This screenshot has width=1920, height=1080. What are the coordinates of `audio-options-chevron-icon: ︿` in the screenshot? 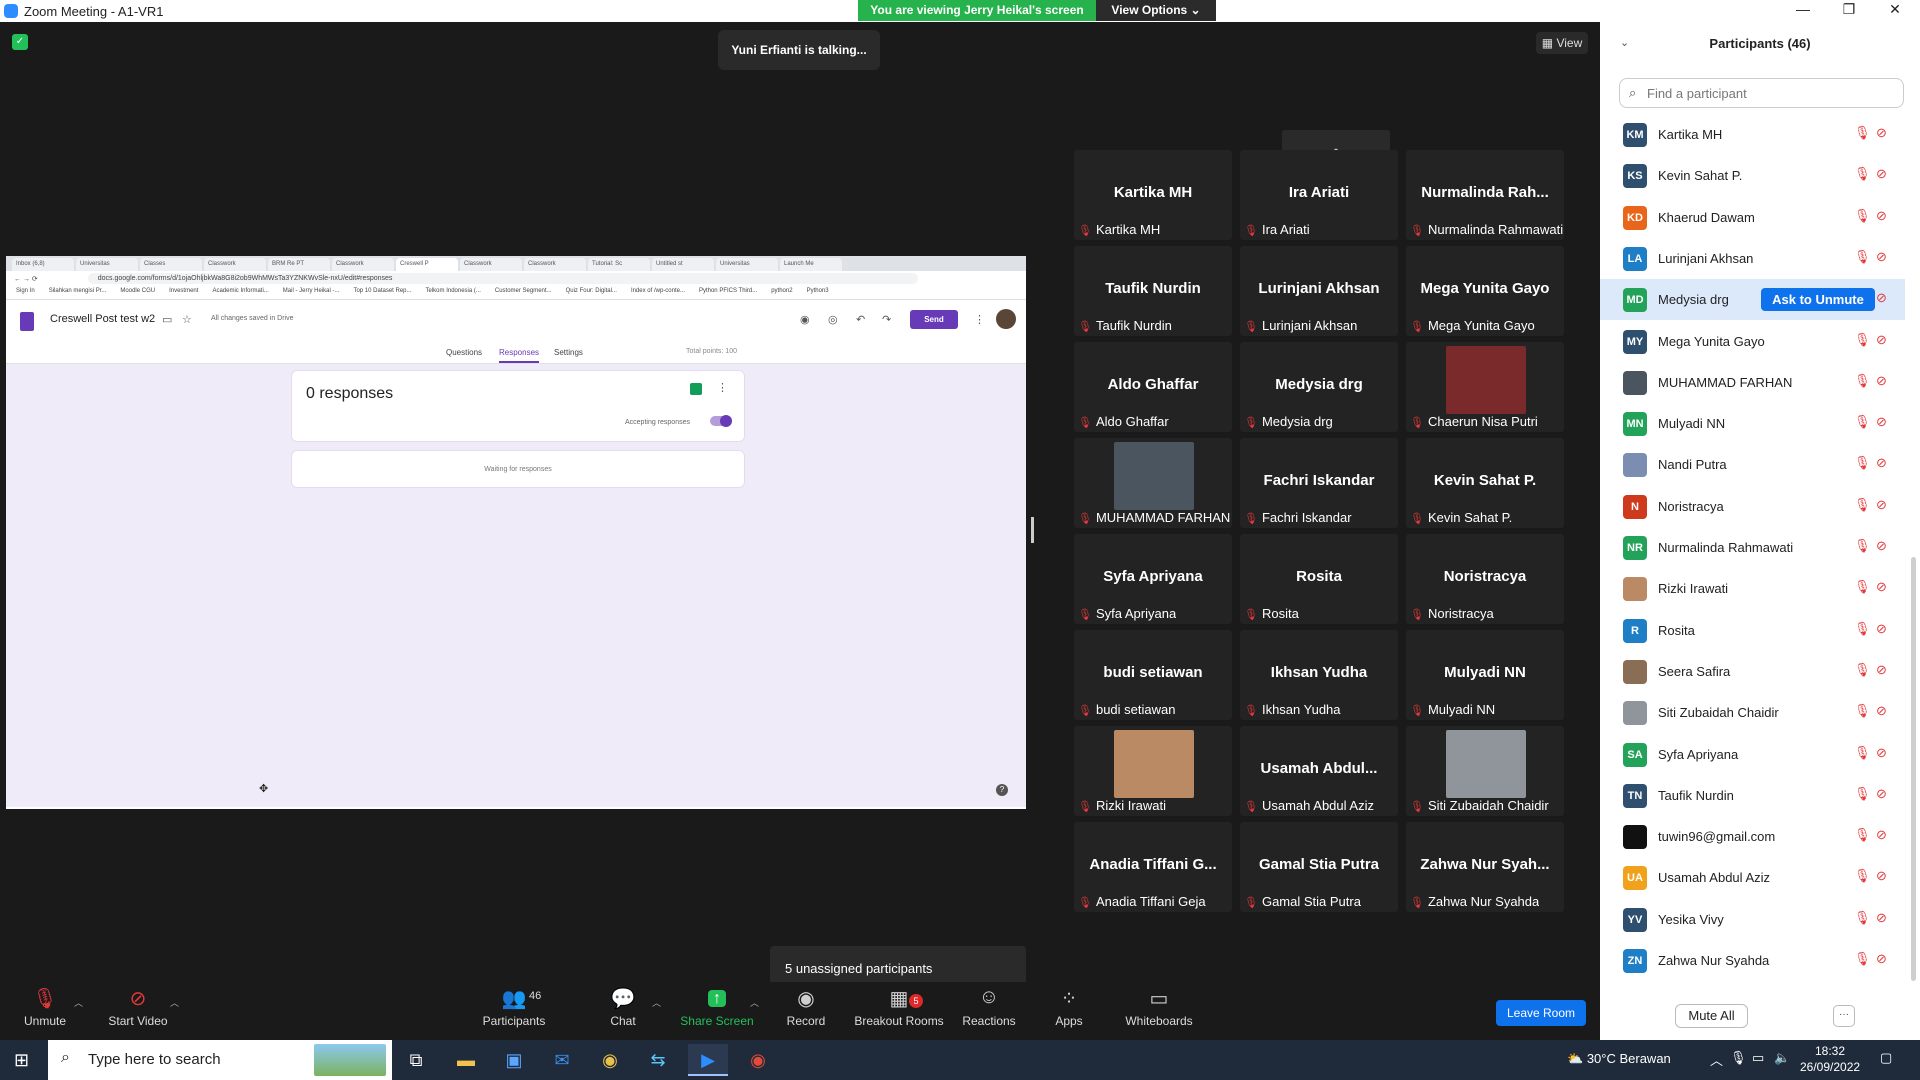 It's located at (78, 1002).